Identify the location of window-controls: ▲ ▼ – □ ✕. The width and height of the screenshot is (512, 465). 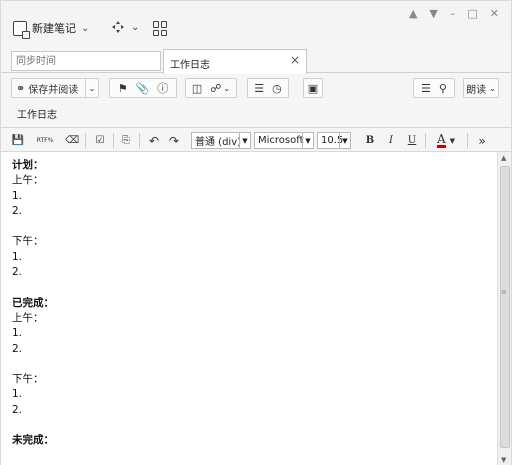
(454, 13).